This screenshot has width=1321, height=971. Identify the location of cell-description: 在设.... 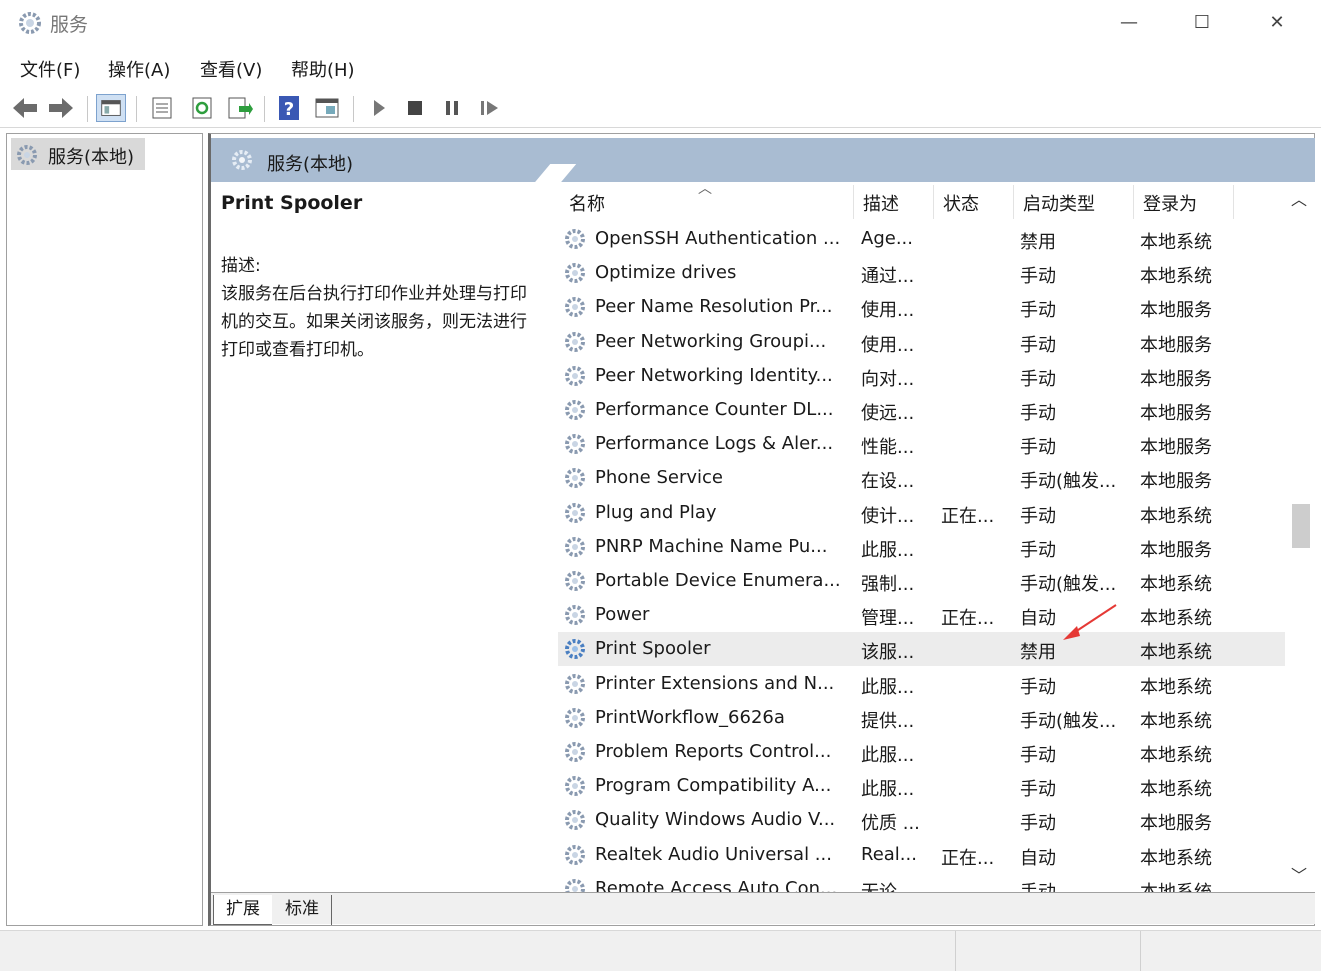
(888, 482).